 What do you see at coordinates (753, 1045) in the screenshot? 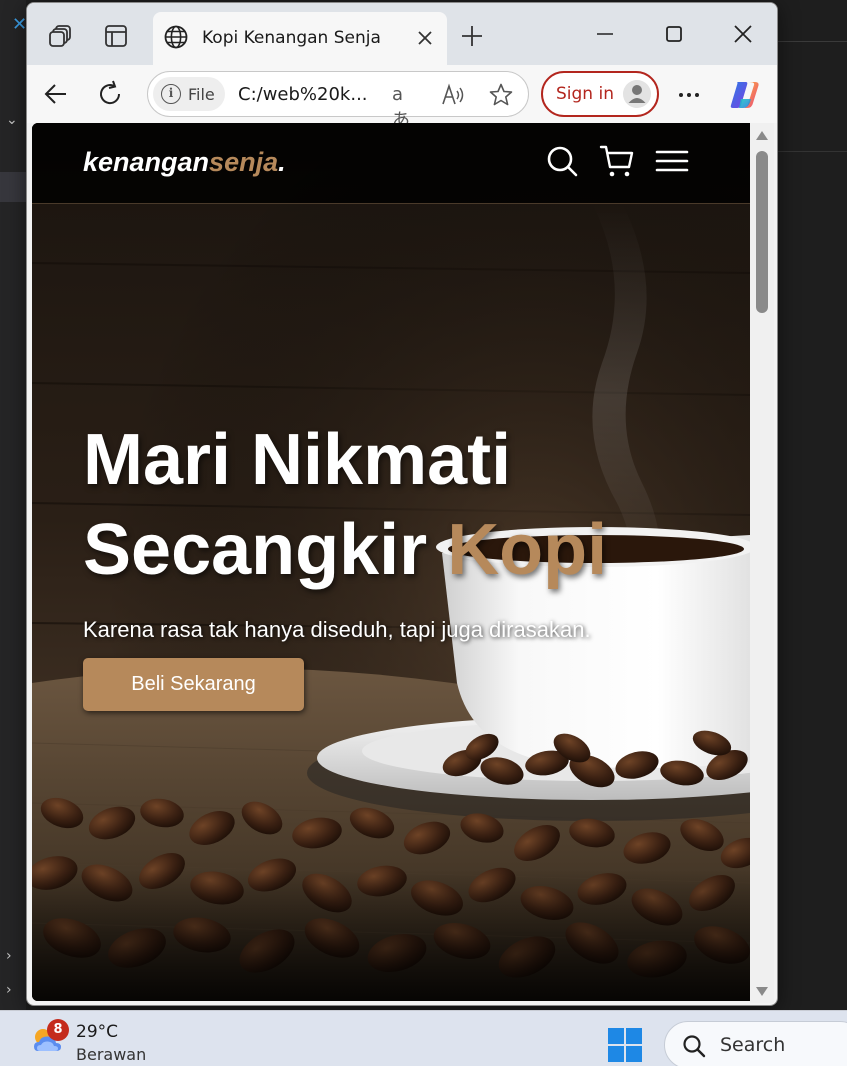
I see `taskbar-search-label: Search` at bounding box center [753, 1045].